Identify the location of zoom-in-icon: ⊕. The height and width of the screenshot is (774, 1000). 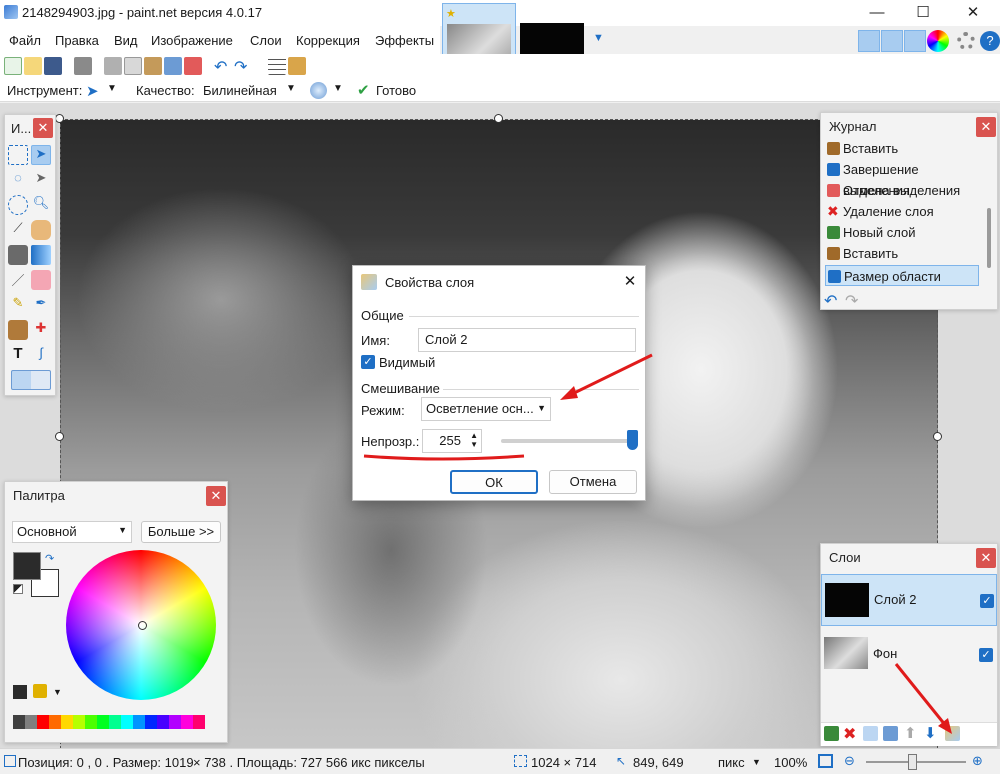
(977, 761).